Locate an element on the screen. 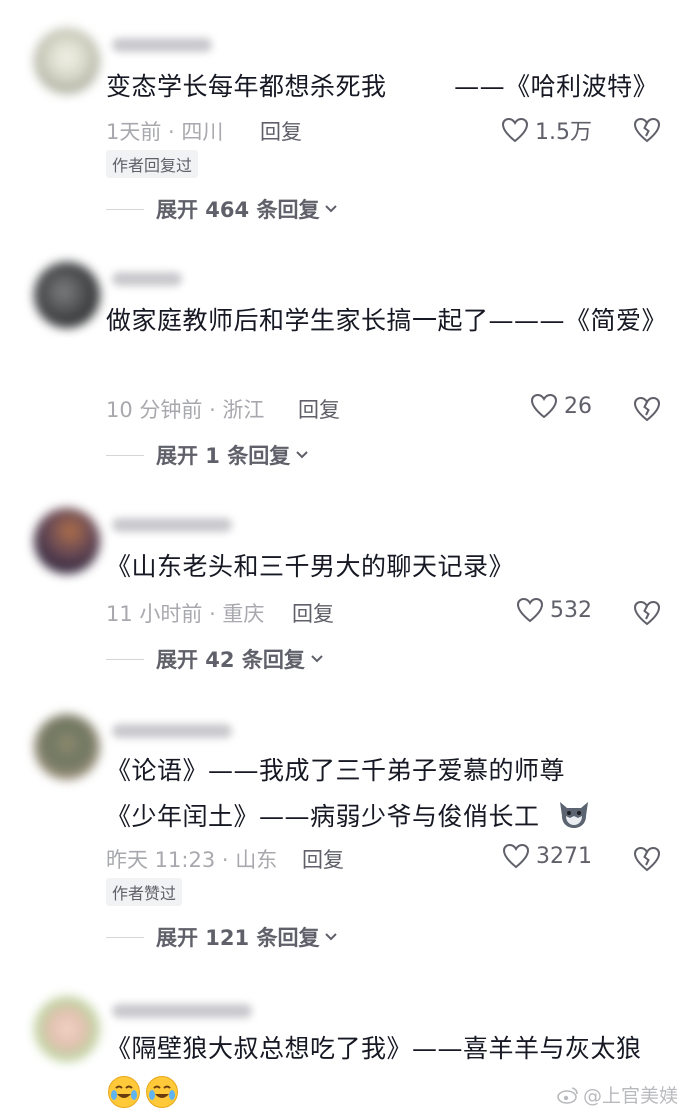  expand-replies-button: 展开 464 条回复 is located at coordinates (222, 209).